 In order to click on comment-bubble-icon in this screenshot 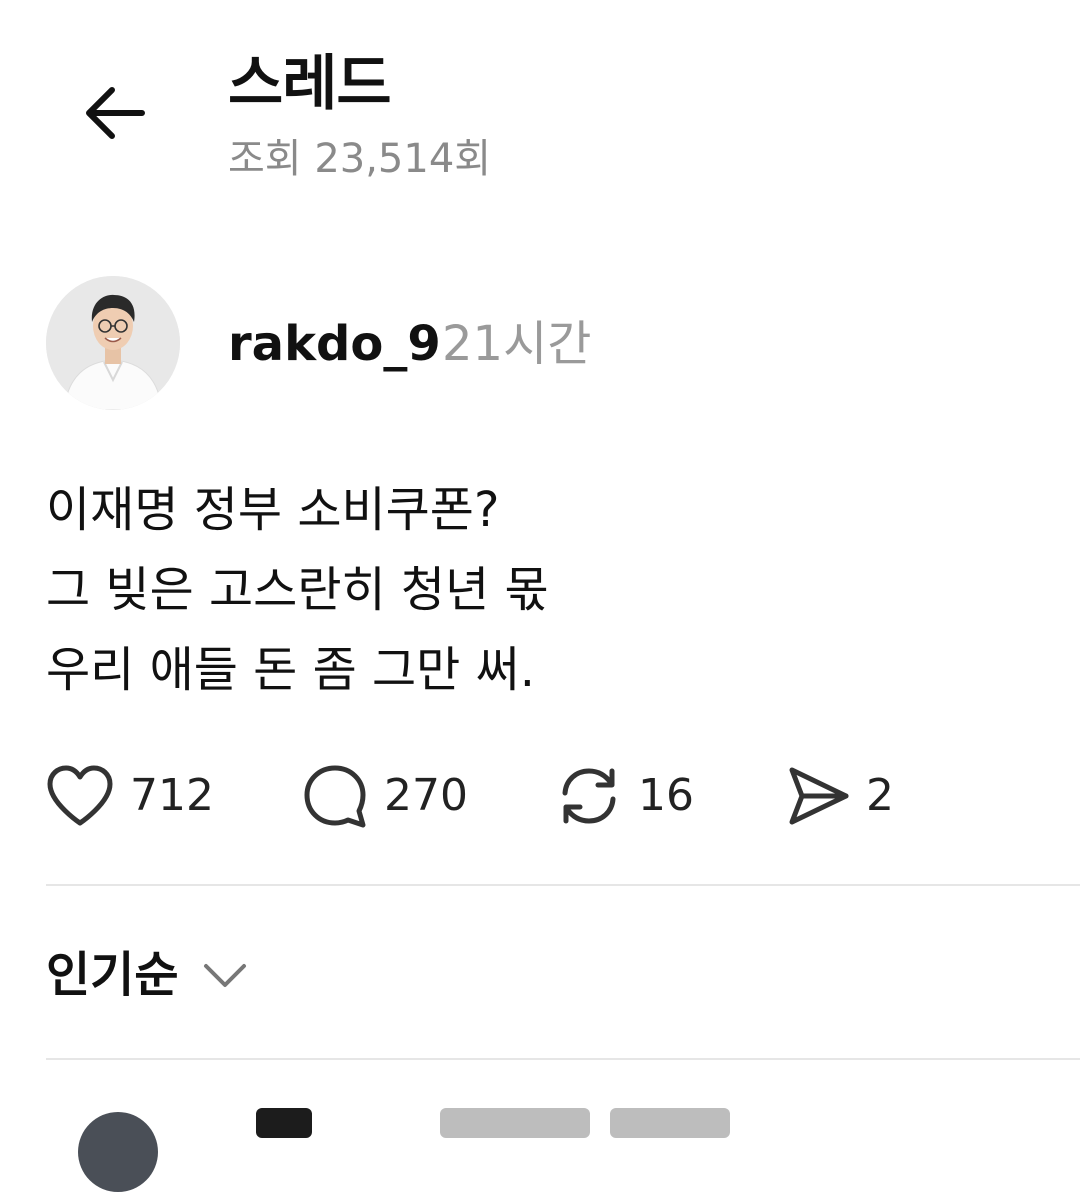, I will do `click(335, 796)`.